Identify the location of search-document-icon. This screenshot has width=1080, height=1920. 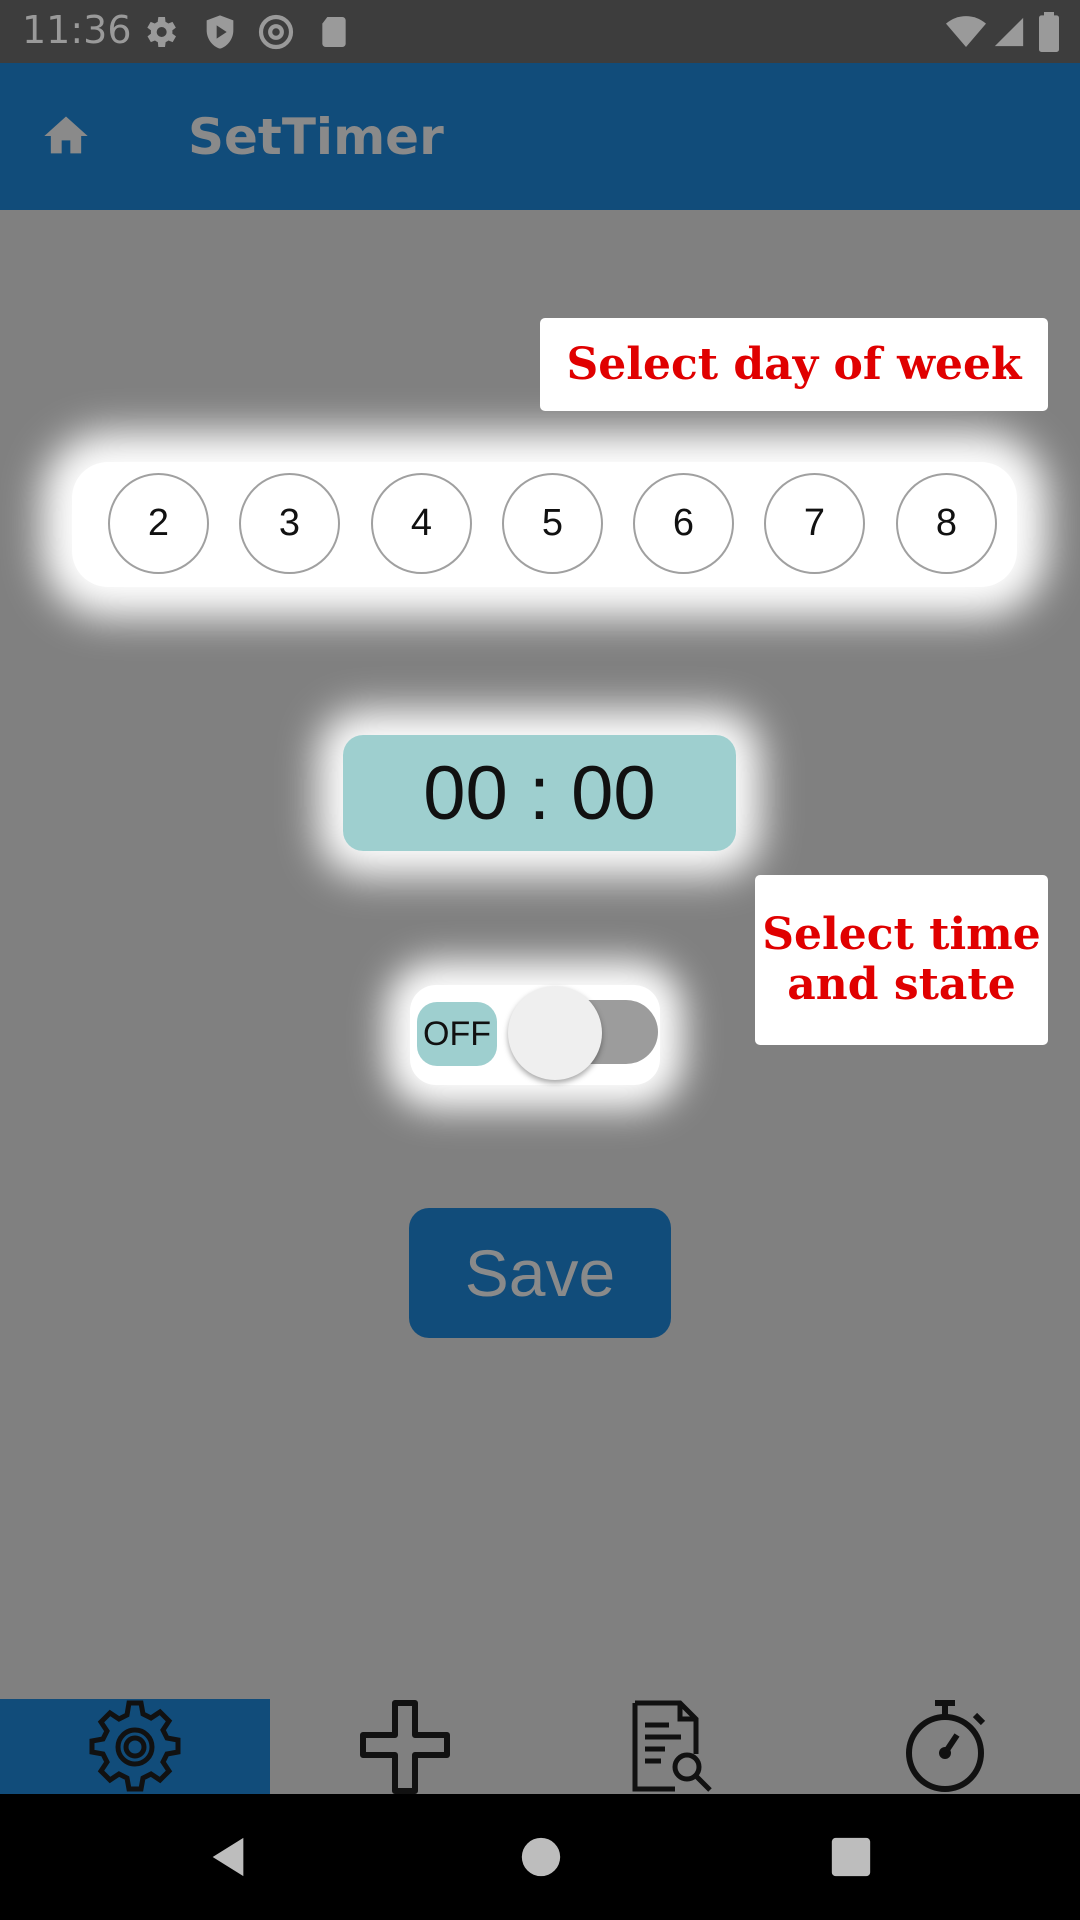
(675, 1746).